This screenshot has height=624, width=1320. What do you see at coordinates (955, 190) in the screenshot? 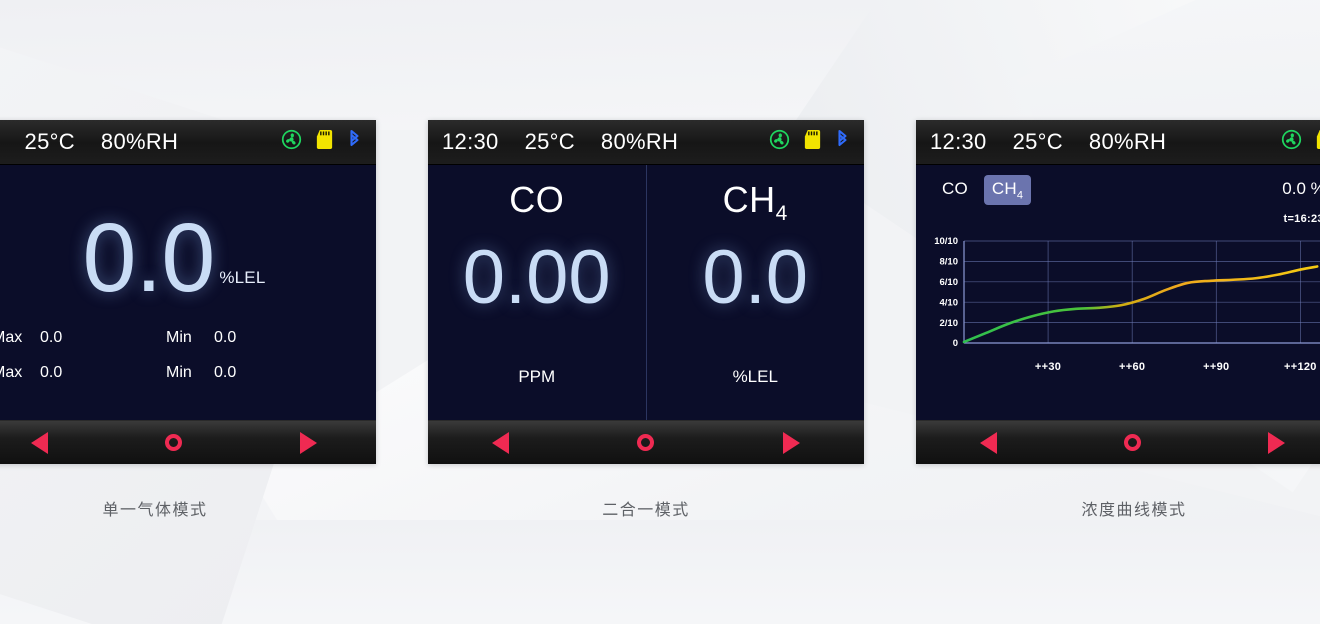
I see `tab-co: CO` at bounding box center [955, 190].